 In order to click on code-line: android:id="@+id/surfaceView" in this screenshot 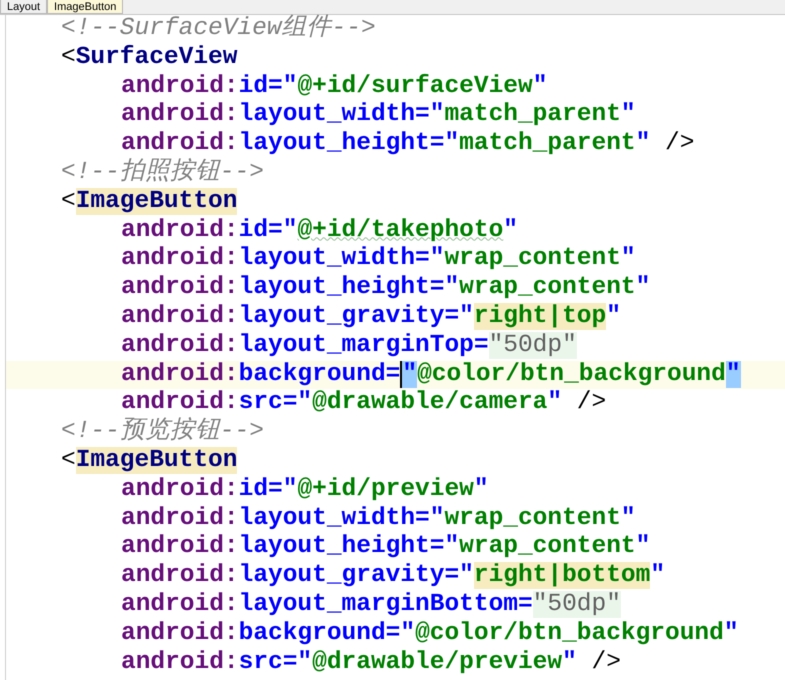, I will do `click(334, 87)`.